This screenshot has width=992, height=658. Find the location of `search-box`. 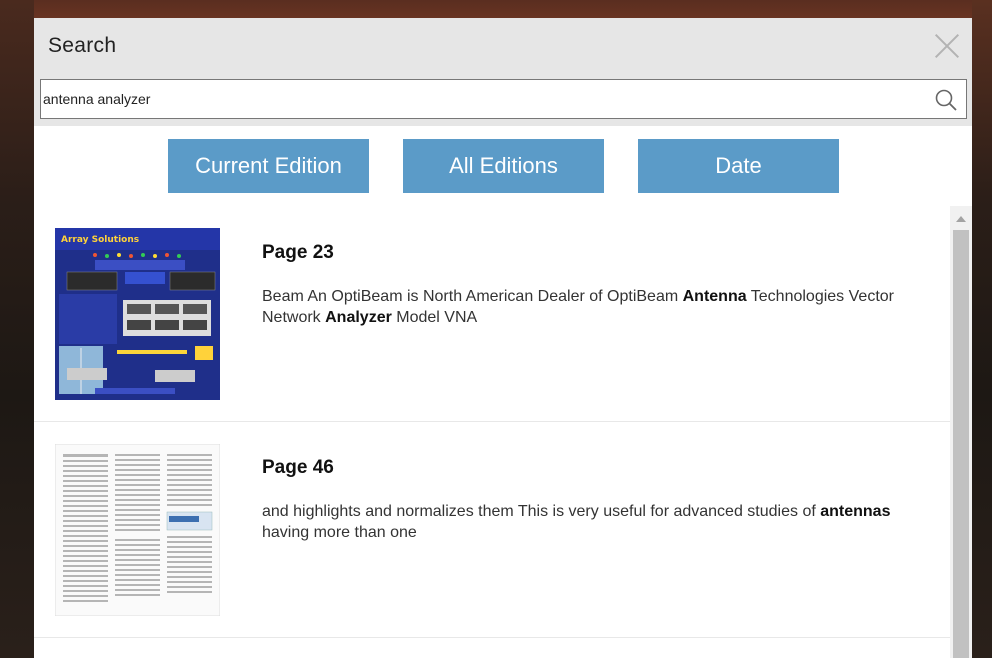

search-box is located at coordinates (503, 99).